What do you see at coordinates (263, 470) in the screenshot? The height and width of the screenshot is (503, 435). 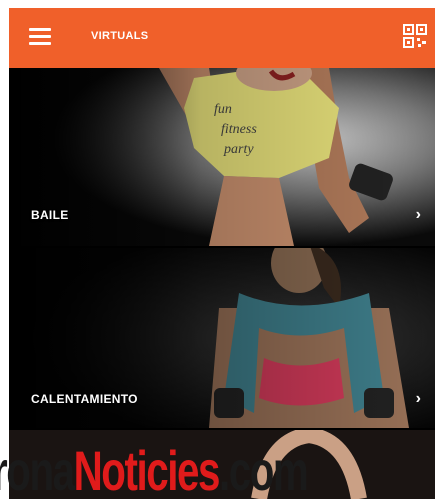 I see `watermark-suffix: .com` at bounding box center [263, 470].